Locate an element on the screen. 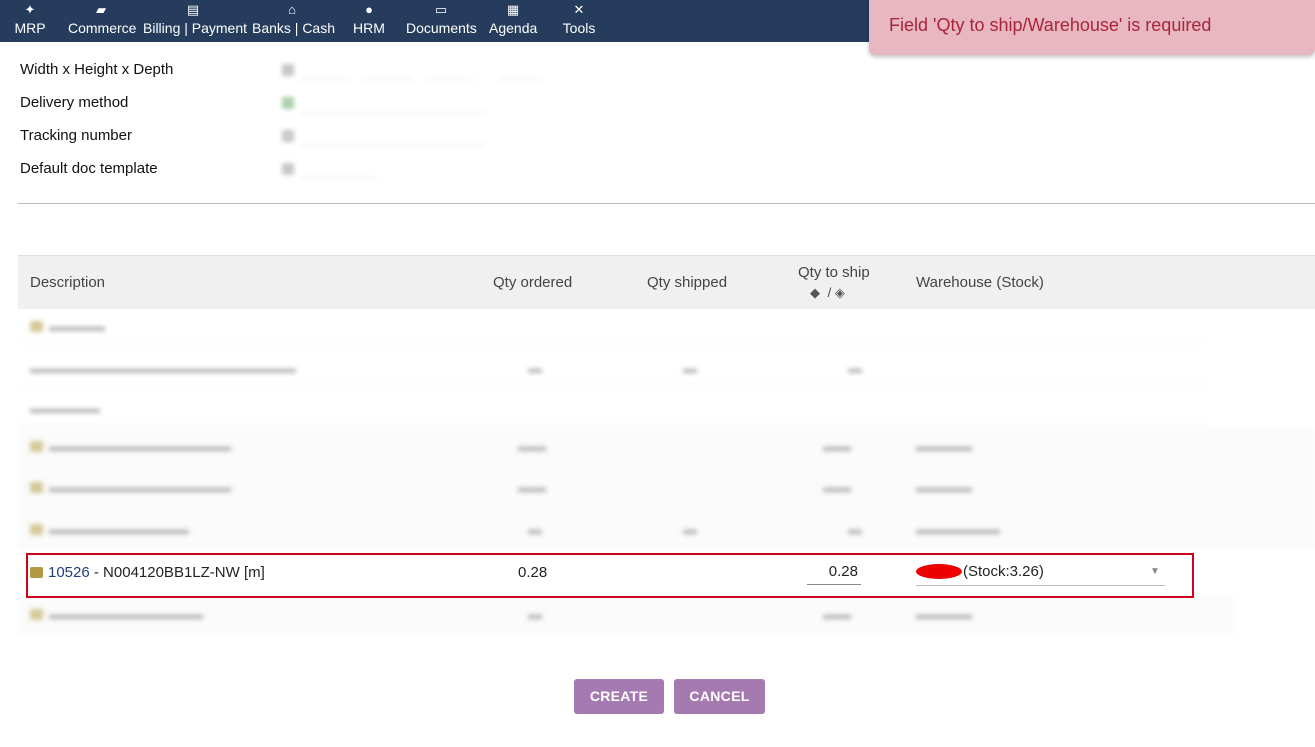 The height and width of the screenshot is (747, 1315). menu-item-documents: ▭ Documents is located at coordinates (441, 21).